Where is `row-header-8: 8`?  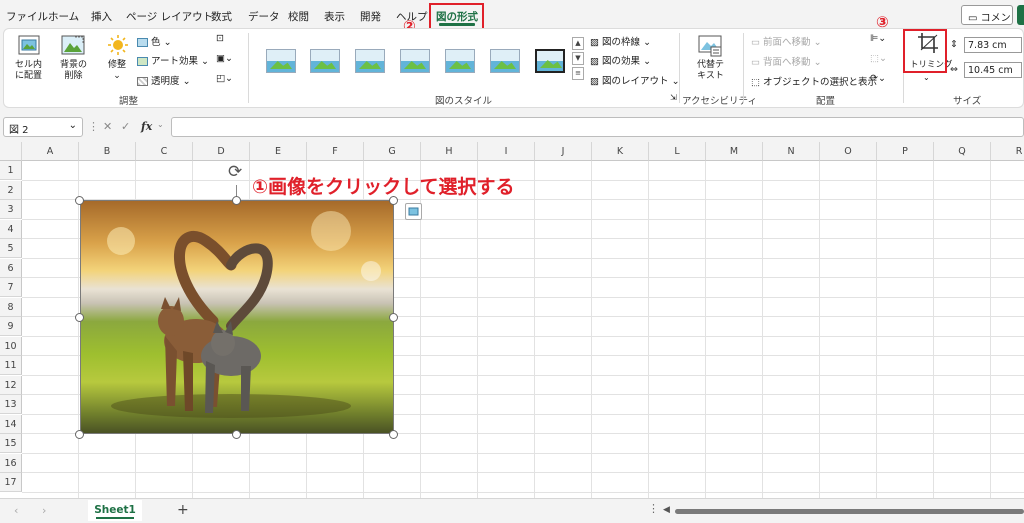
row-header-8: 8 is located at coordinates (11, 307).